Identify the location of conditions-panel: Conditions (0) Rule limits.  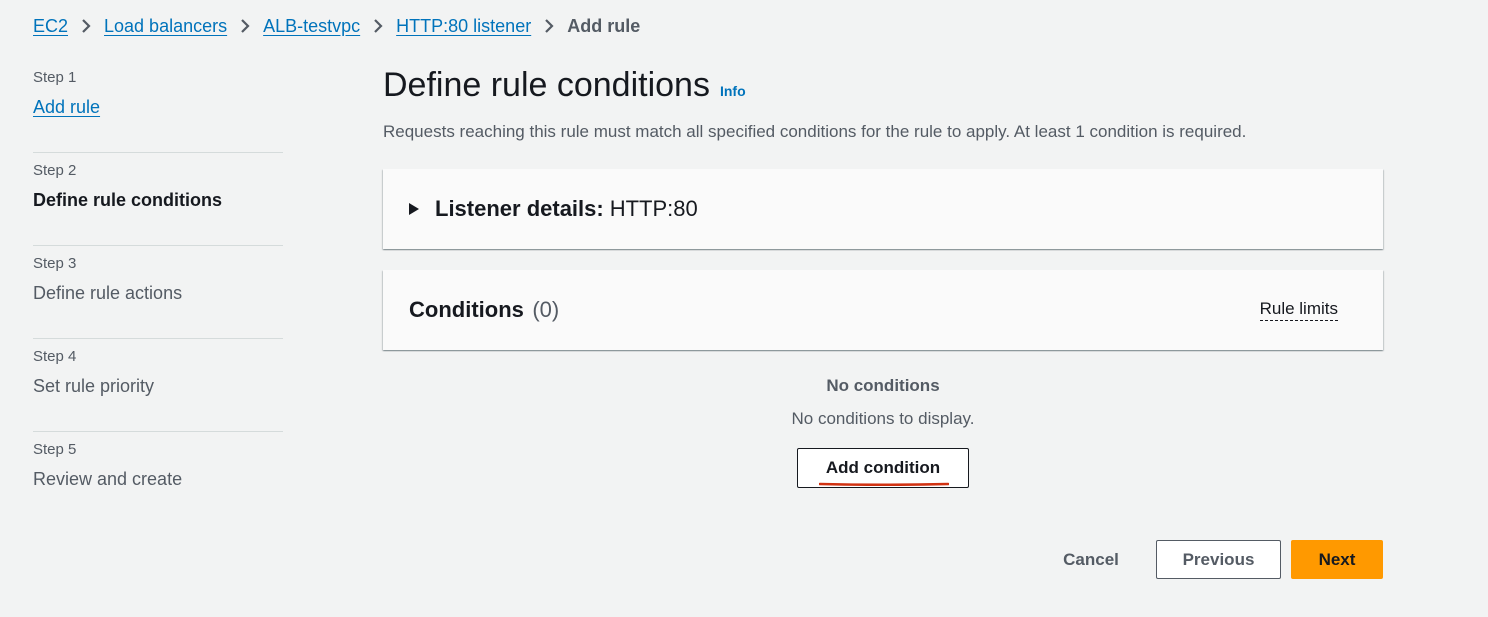
(883, 310).